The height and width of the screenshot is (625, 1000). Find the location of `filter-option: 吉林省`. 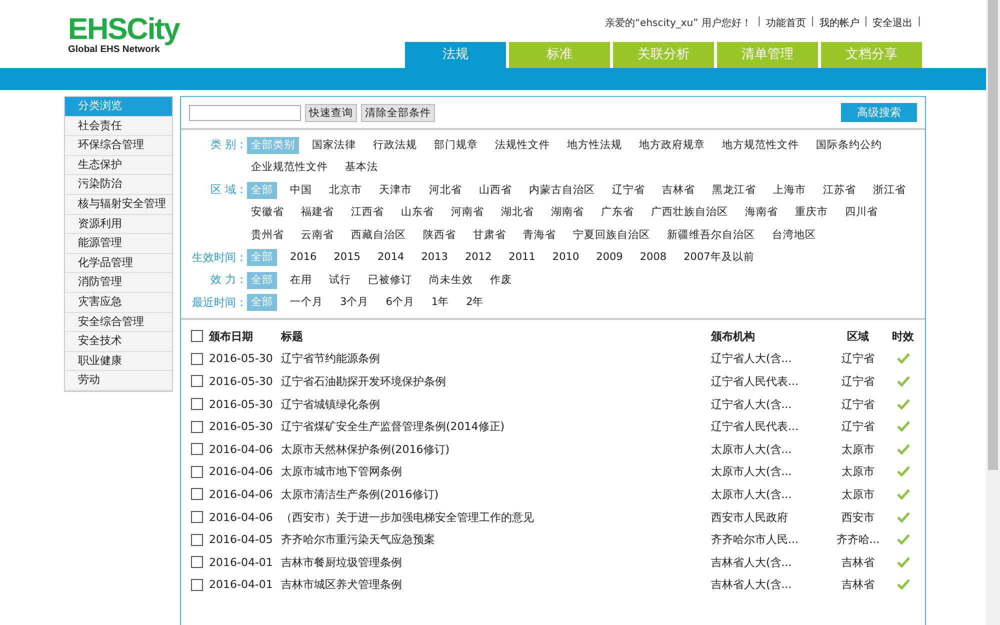

filter-option: 吉林省 is located at coordinates (678, 190).